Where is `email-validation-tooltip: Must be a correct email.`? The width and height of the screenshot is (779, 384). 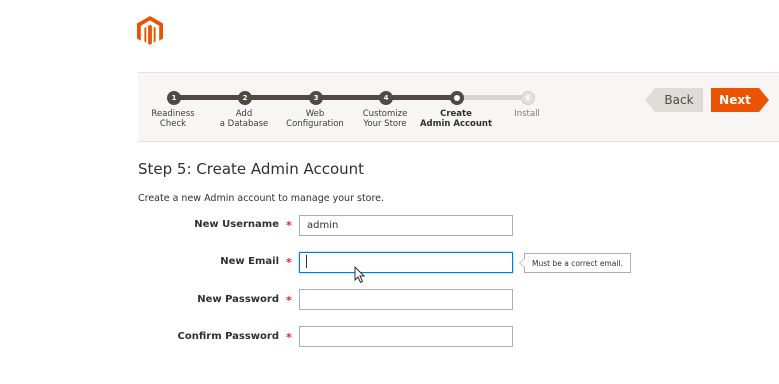
email-validation-tooltip: Must be a correct email. is located at coordinates (575, 263).